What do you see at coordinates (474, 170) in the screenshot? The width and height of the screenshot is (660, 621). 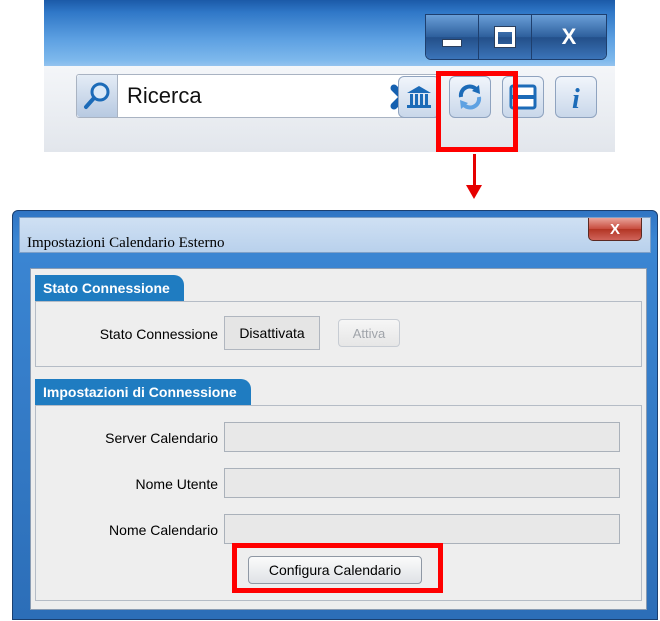 I see `arrow-line` at bounding box center [474, 170].